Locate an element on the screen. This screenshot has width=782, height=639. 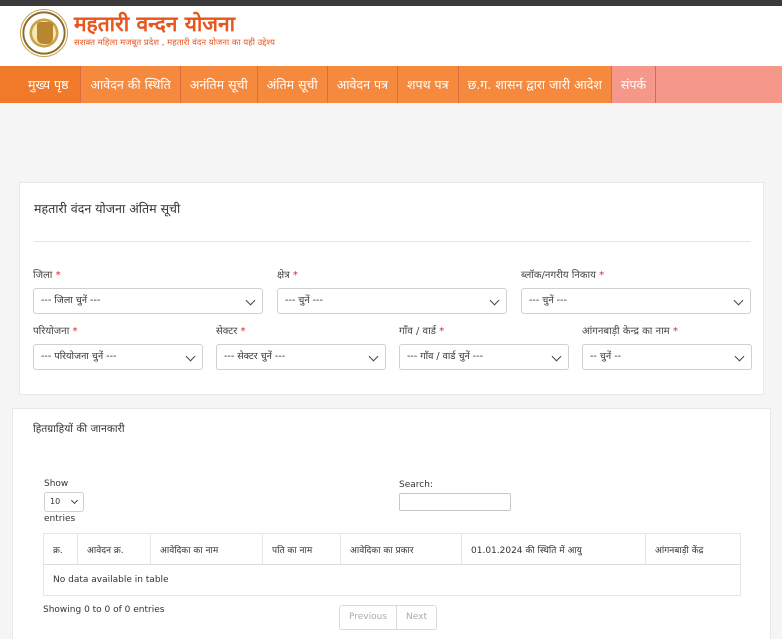
column-header-serial: क्र. is located at coordinates (60, 549).